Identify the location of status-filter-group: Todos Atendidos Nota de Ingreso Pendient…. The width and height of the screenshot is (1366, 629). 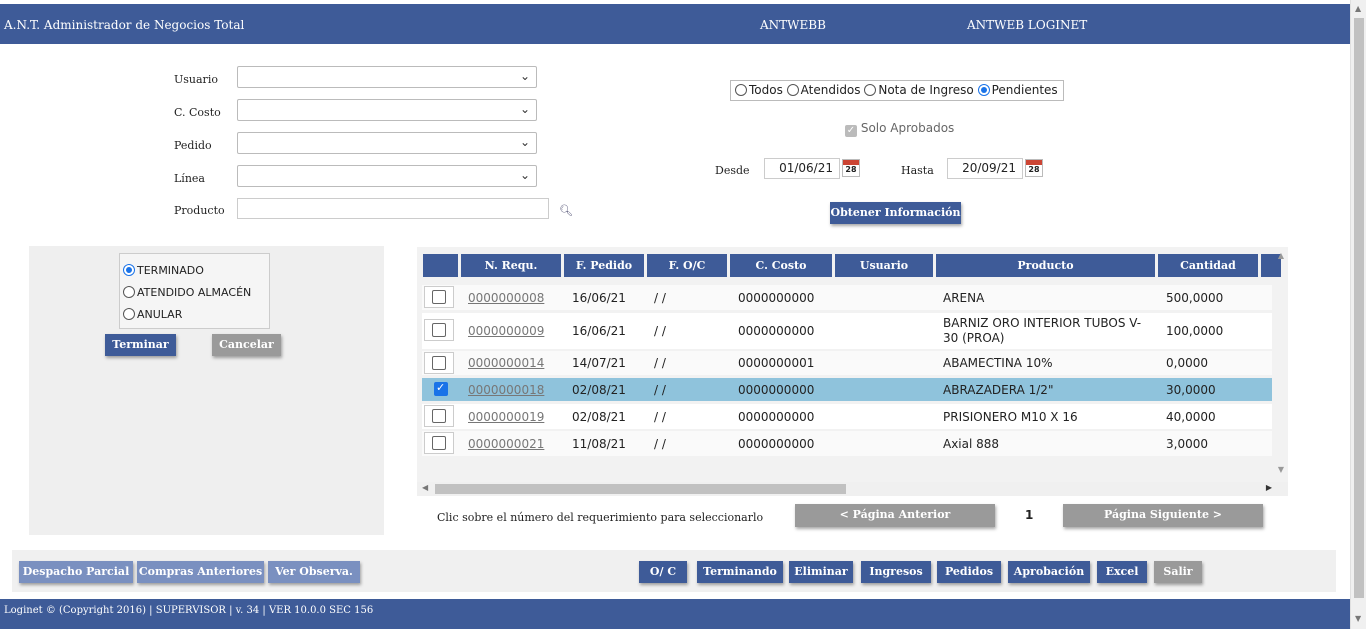
(897, 90).